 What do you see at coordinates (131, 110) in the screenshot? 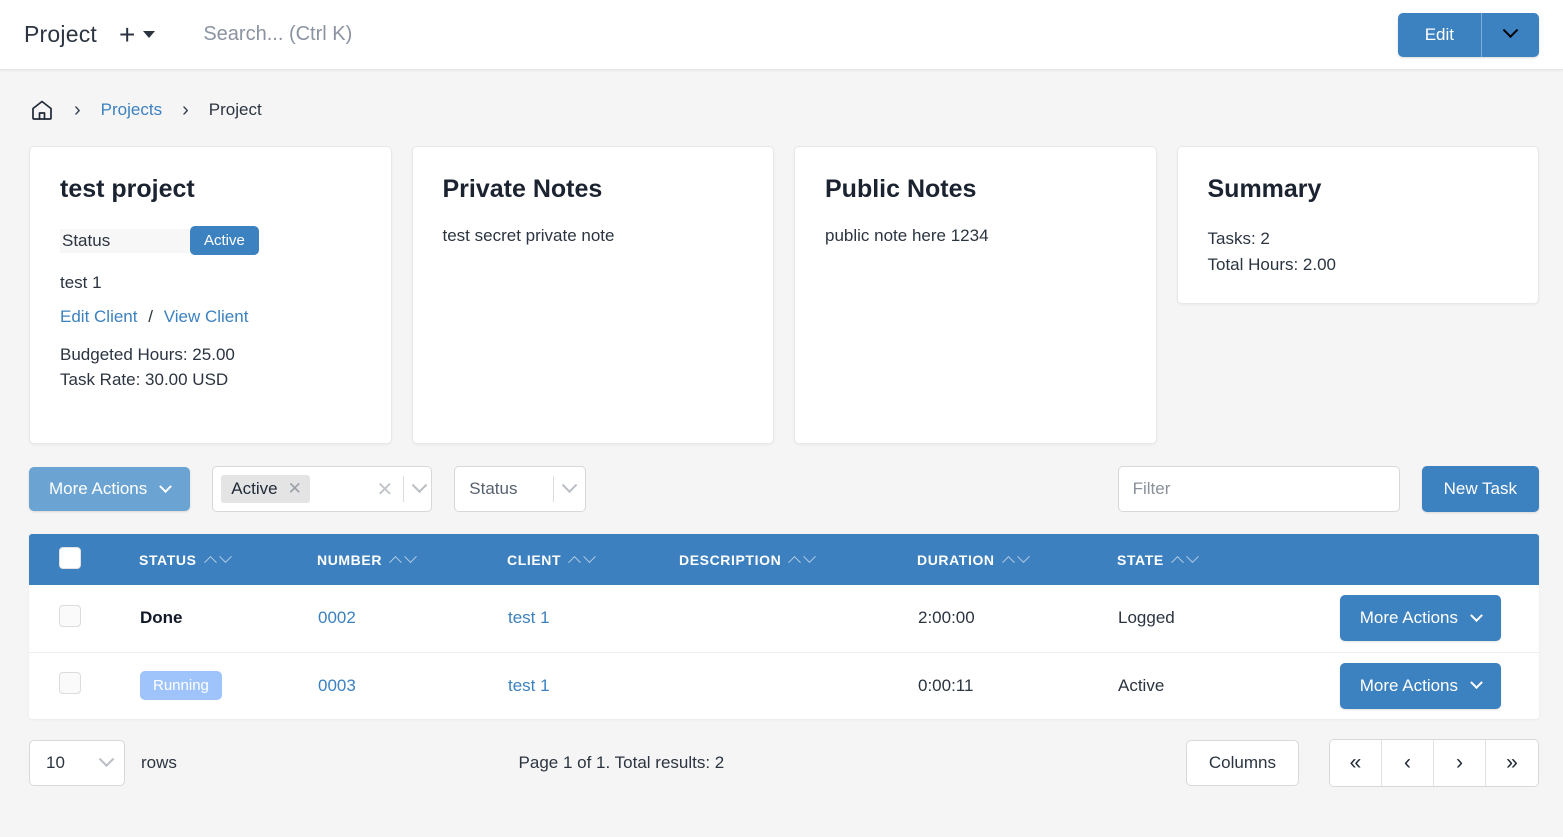
I see `breadcrumb-item-projects: Projects` at bounding box center [131, 110].